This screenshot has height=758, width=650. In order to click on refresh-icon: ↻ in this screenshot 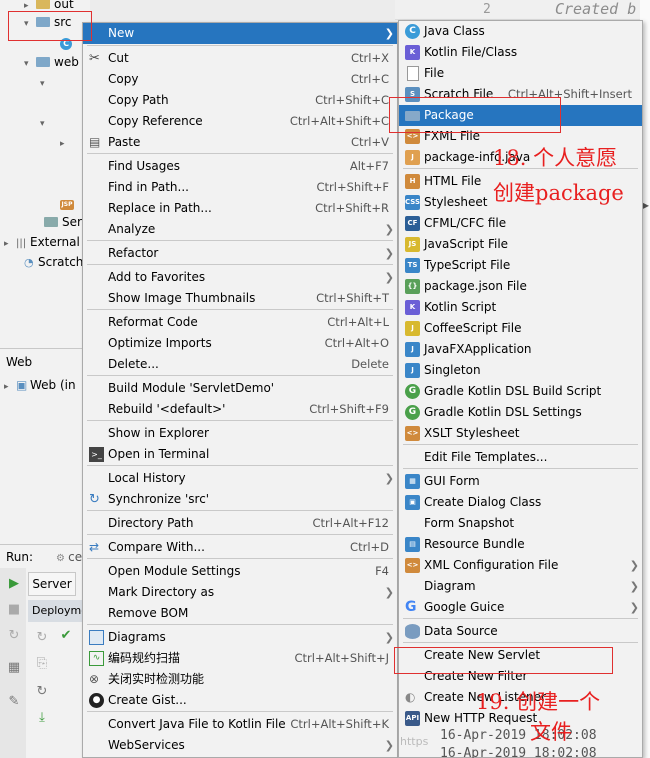, I will do `click(42, 638)`.